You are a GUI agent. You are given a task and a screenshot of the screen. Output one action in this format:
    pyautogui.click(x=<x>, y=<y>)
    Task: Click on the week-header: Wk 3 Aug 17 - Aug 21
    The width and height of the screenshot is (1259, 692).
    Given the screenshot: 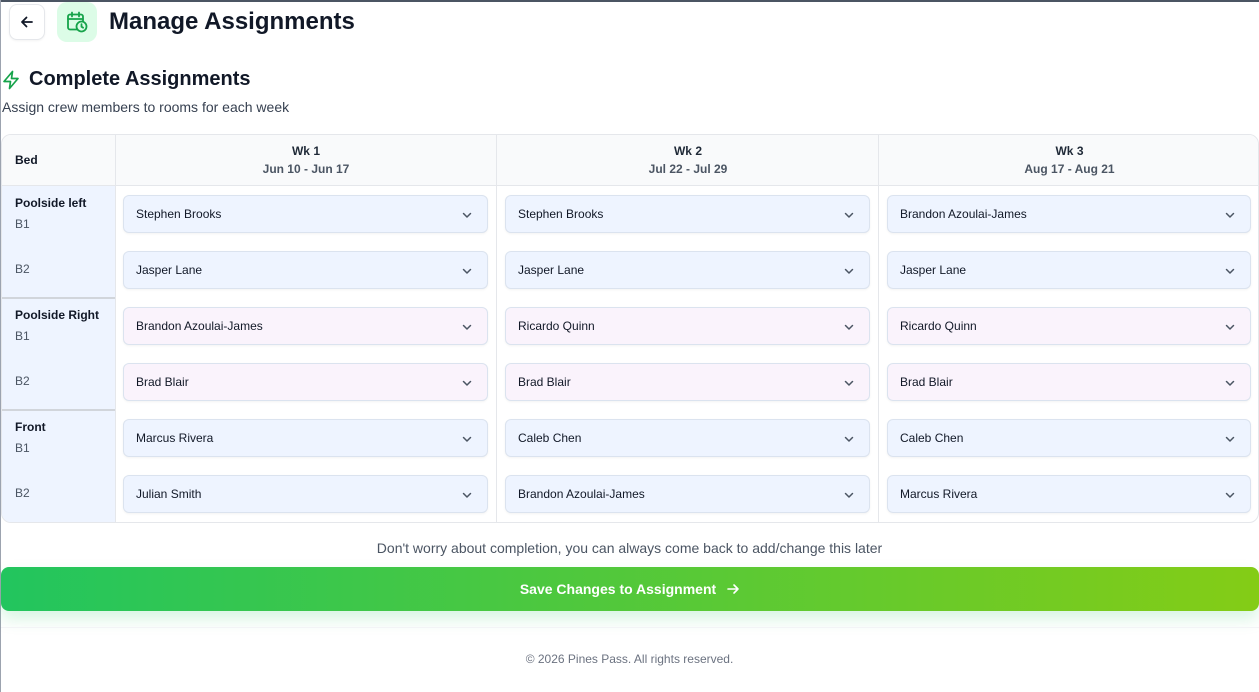 What is the action you would take?
    pyautogui.click(x=1068, y=161)
    